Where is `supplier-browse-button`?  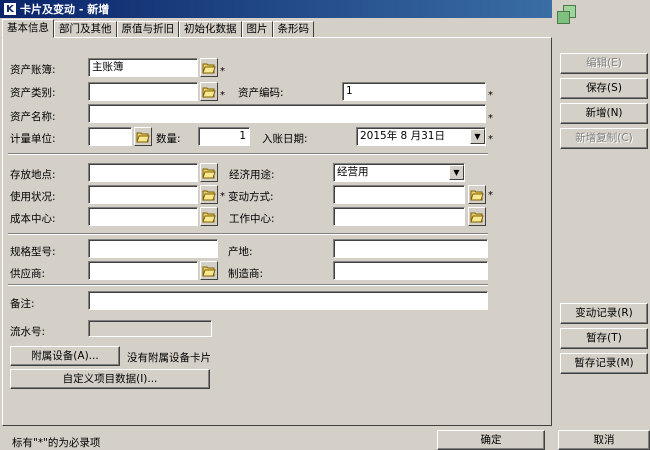 supplier-browse-button is located at coordinates (209, 270).